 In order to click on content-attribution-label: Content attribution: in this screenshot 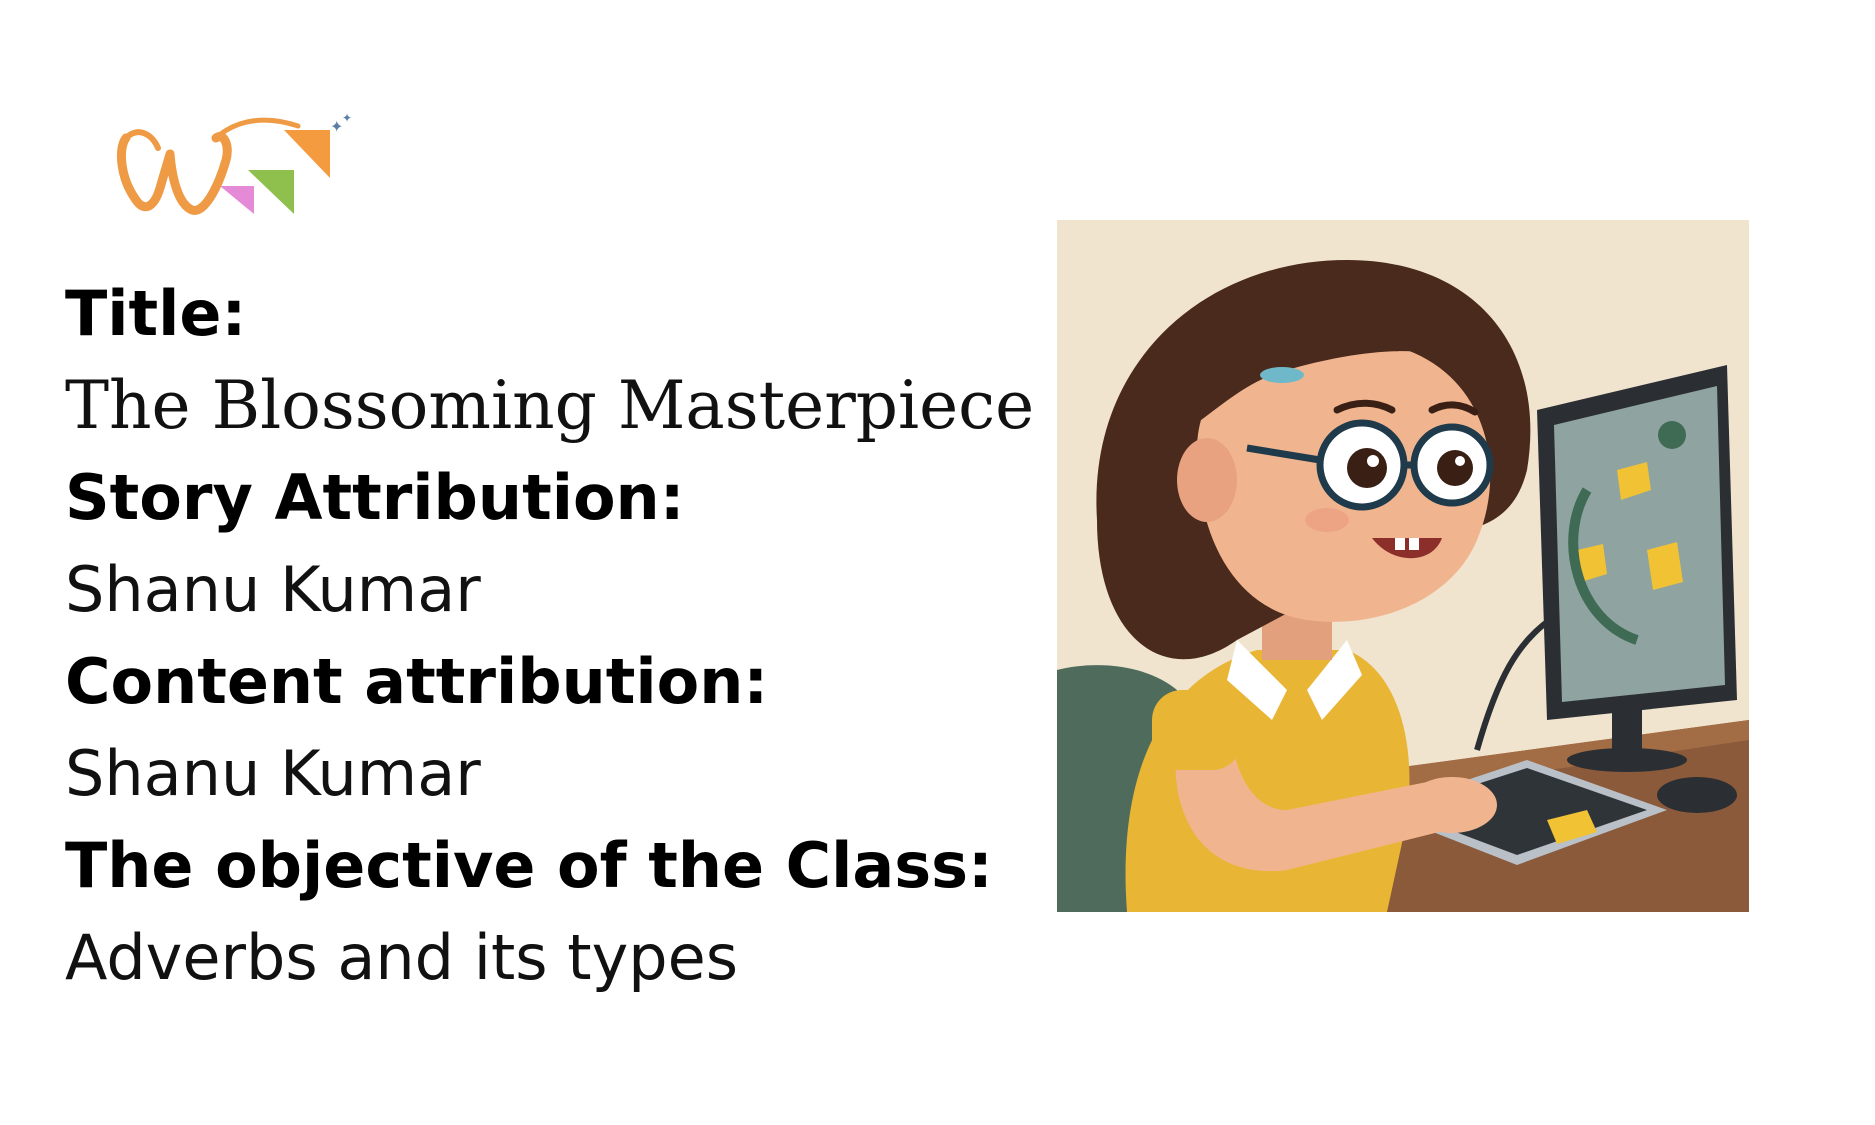, I will do `click(417, 681)`.